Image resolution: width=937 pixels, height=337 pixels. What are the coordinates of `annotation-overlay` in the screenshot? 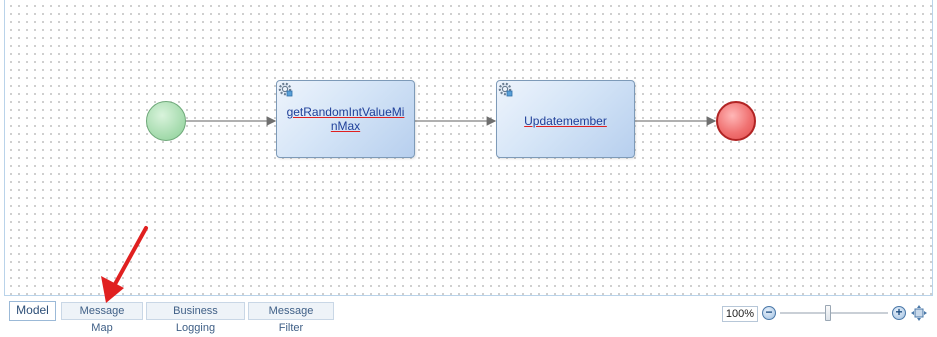 It's located at (124, 264).